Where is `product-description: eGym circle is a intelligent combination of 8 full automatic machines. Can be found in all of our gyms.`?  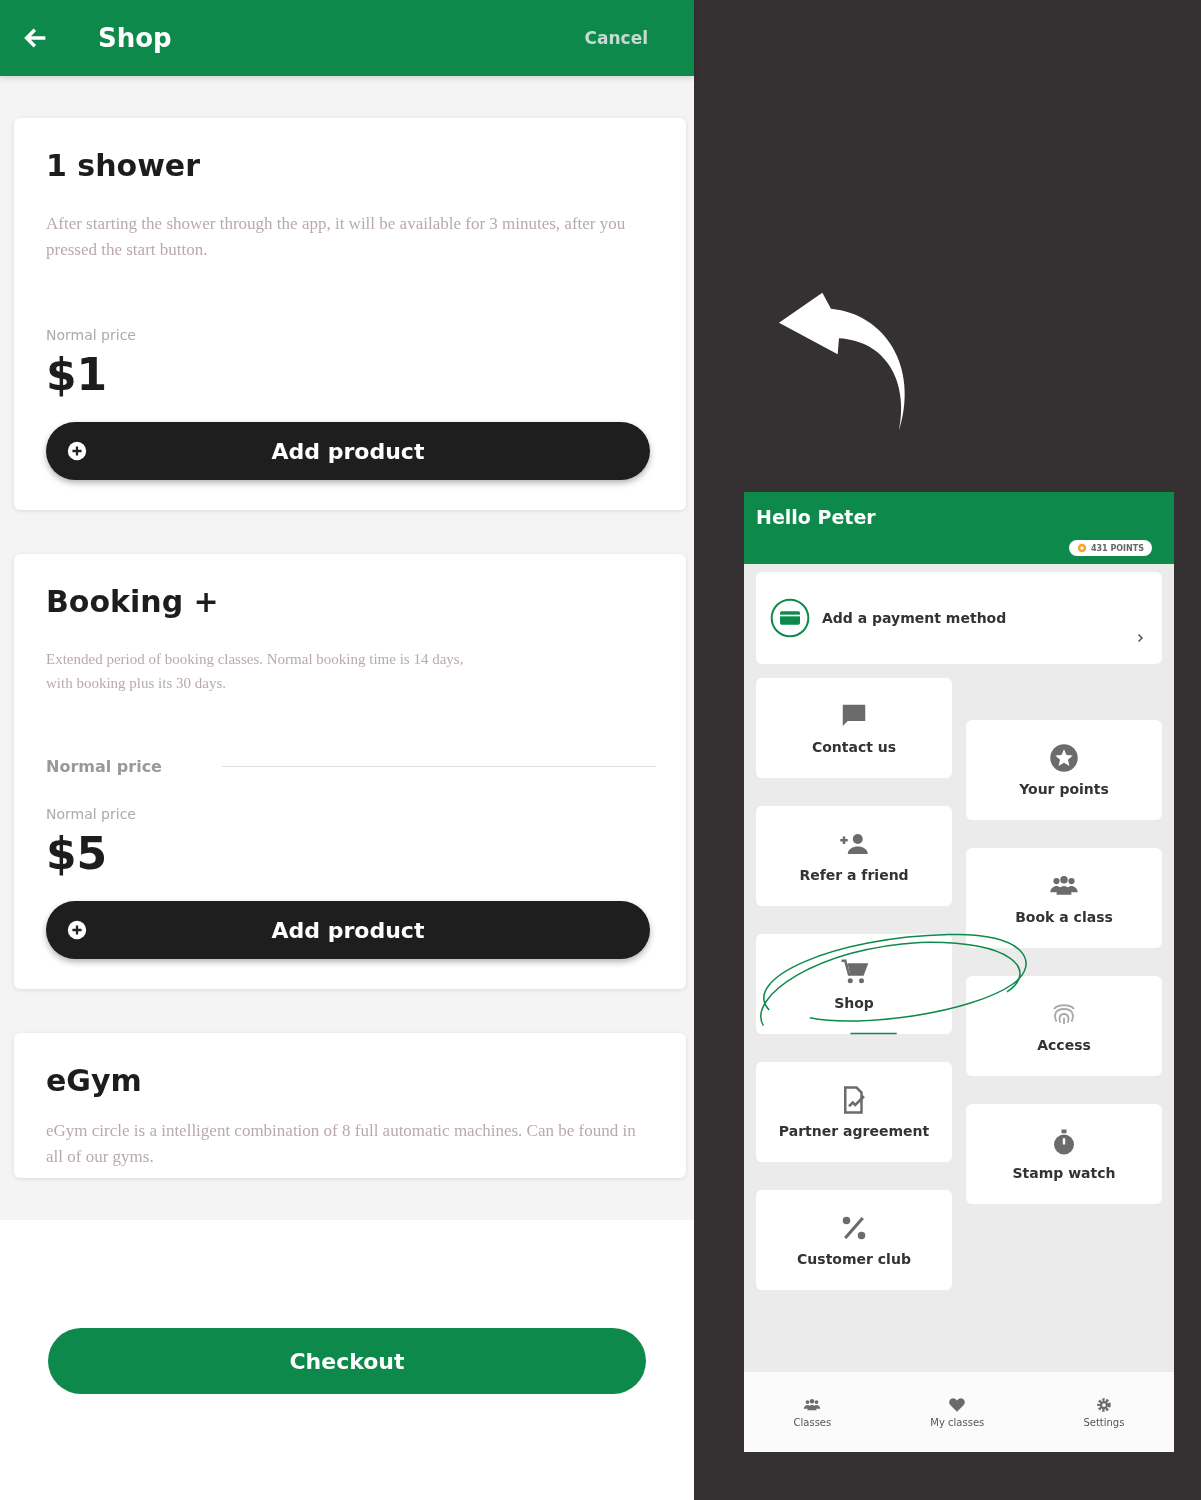
product-description: eGym circle is a intelligent combination of 8 full automatic machines. Can be found in all of our gyms. is located at coordinates (341, 1144).